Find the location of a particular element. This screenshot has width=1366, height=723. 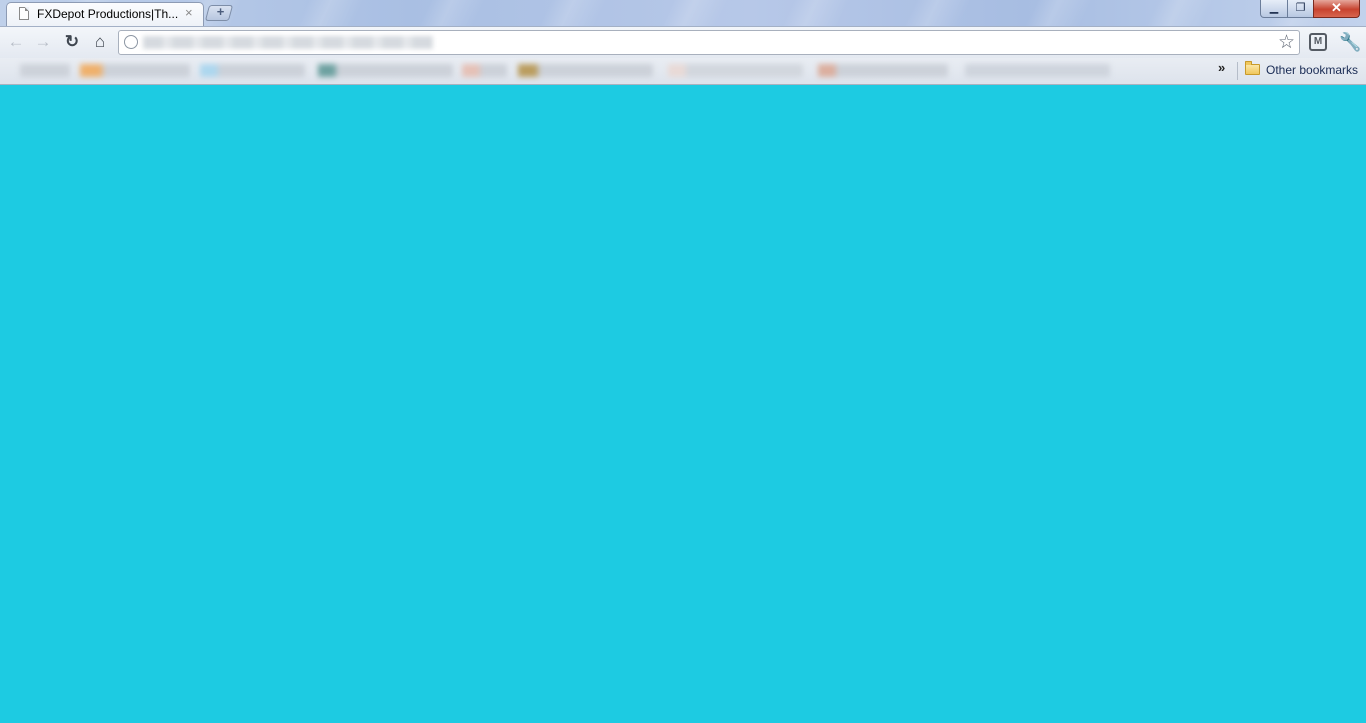

close-window-button: ✕ is located at coordinates (1336, 9).